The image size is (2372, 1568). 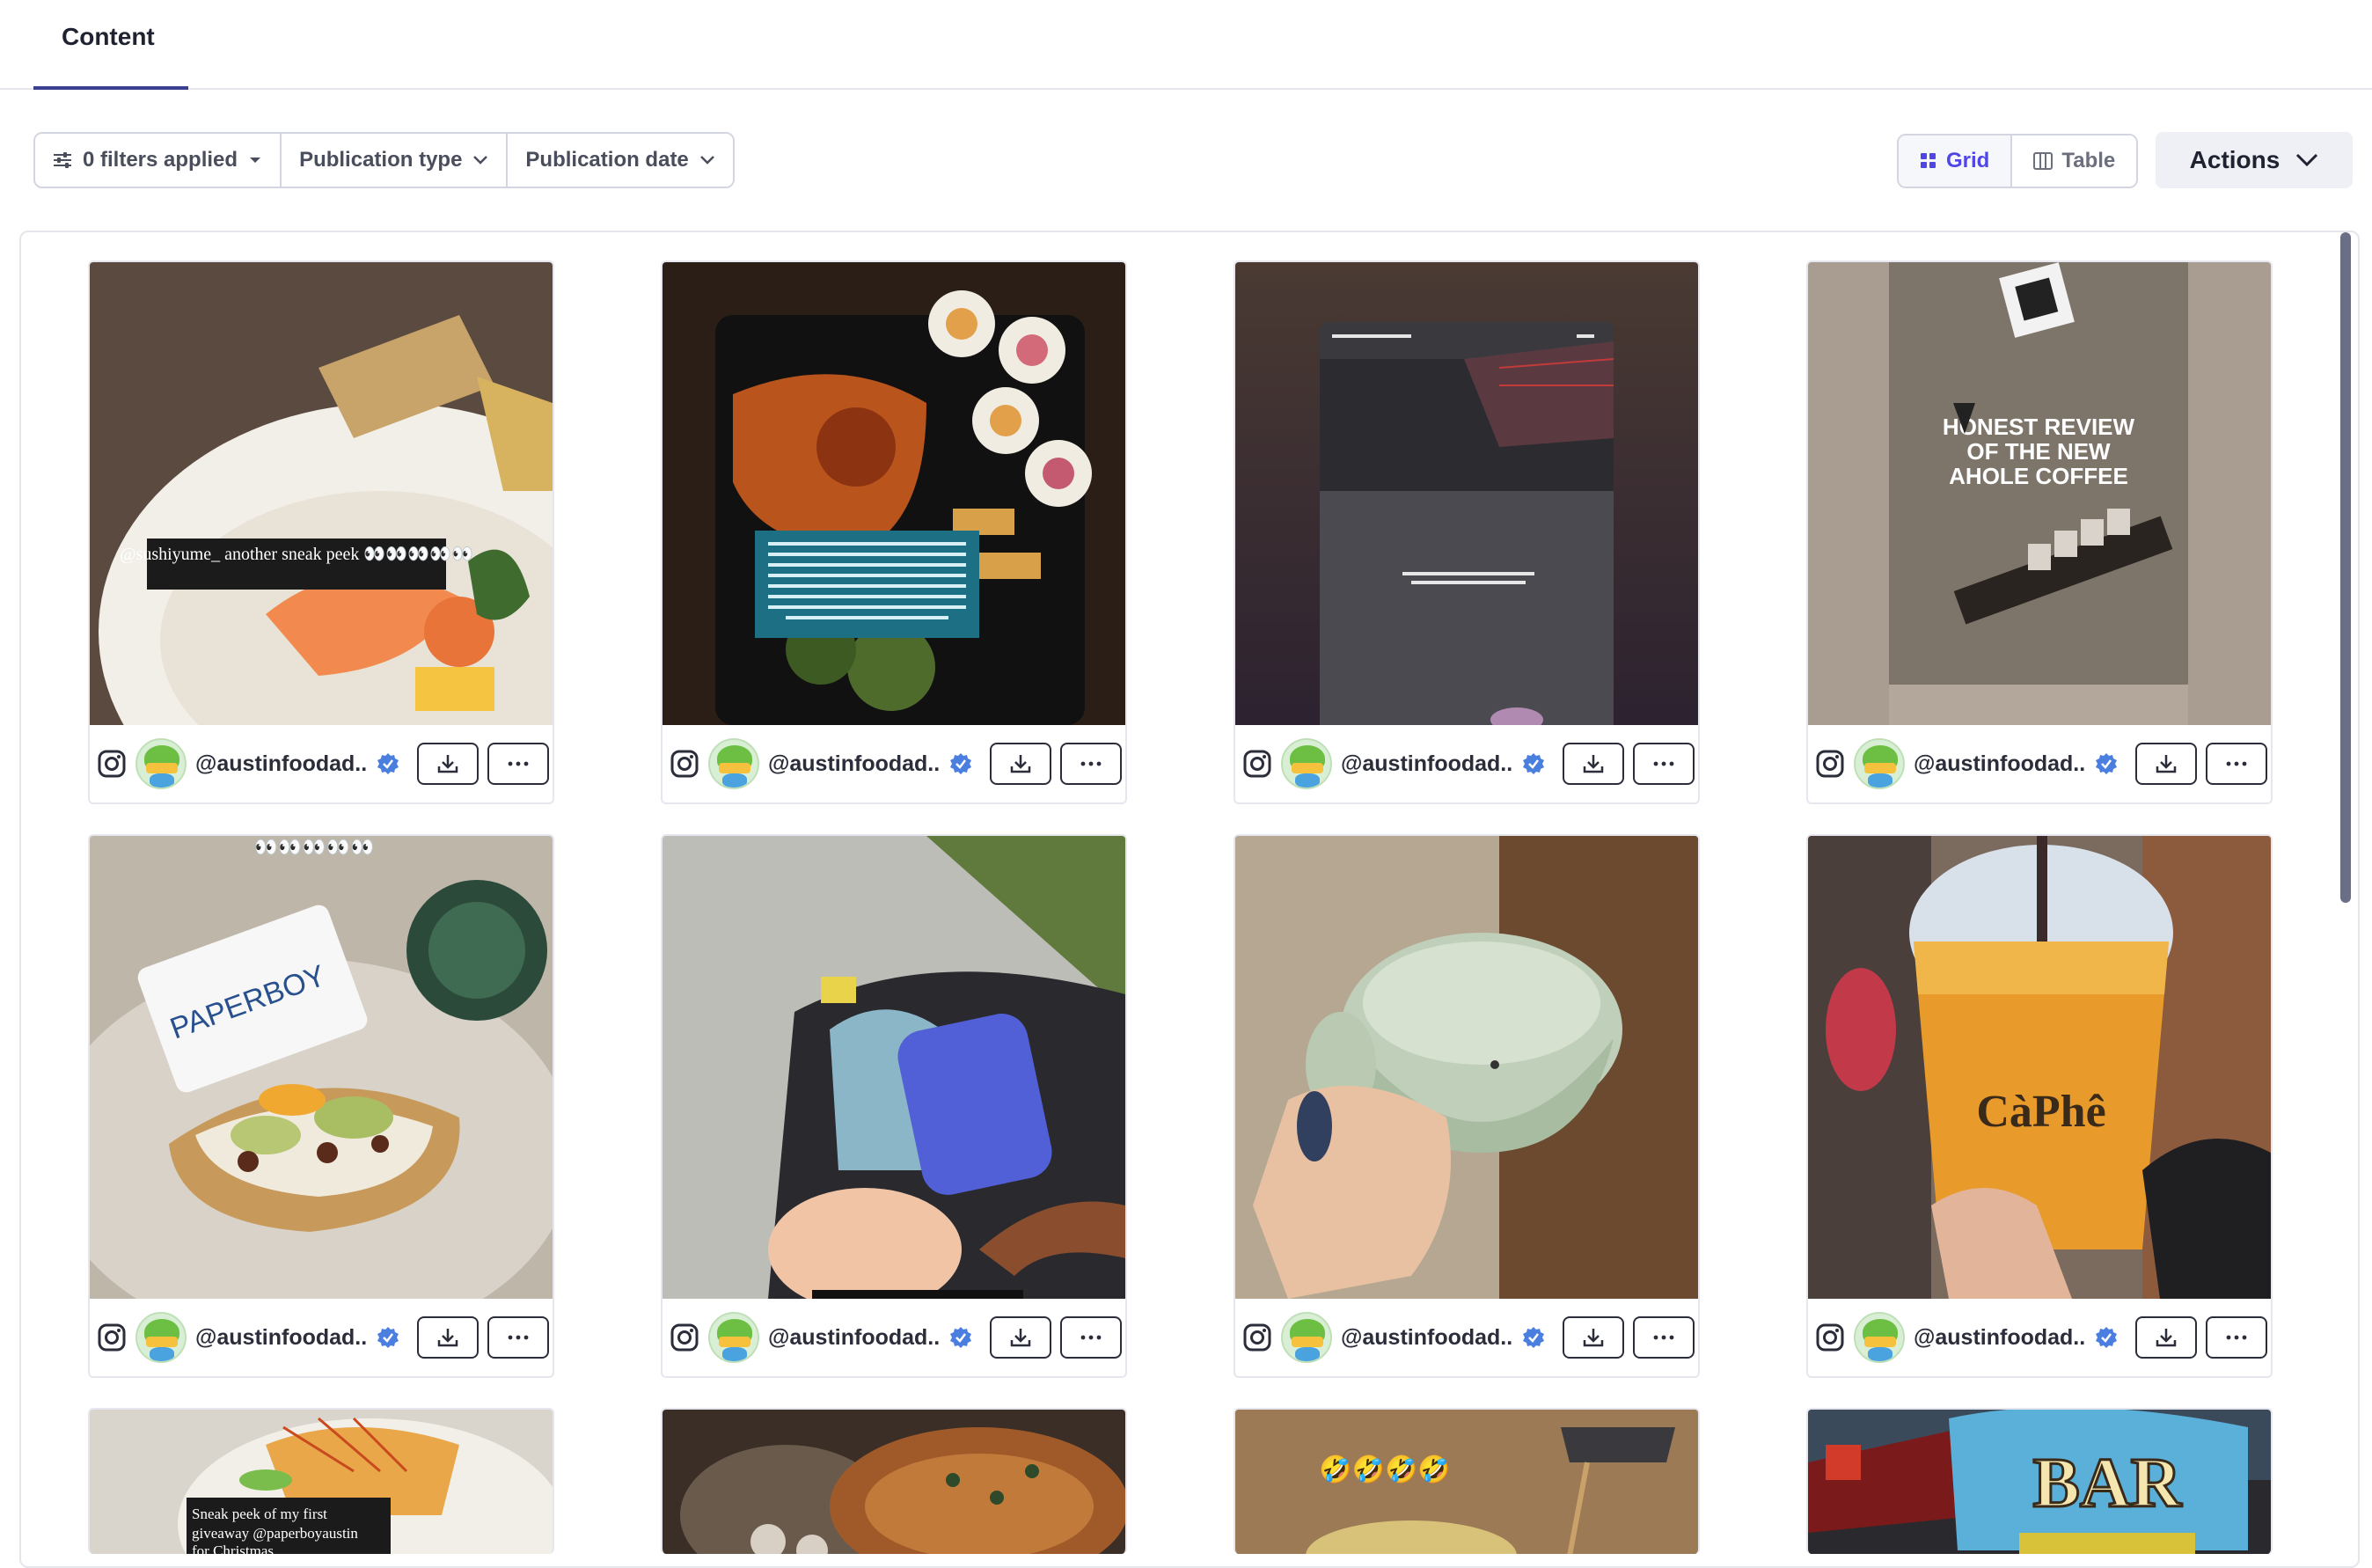 I want to click on tab-content-label: Content, so click(x=109, y=36).